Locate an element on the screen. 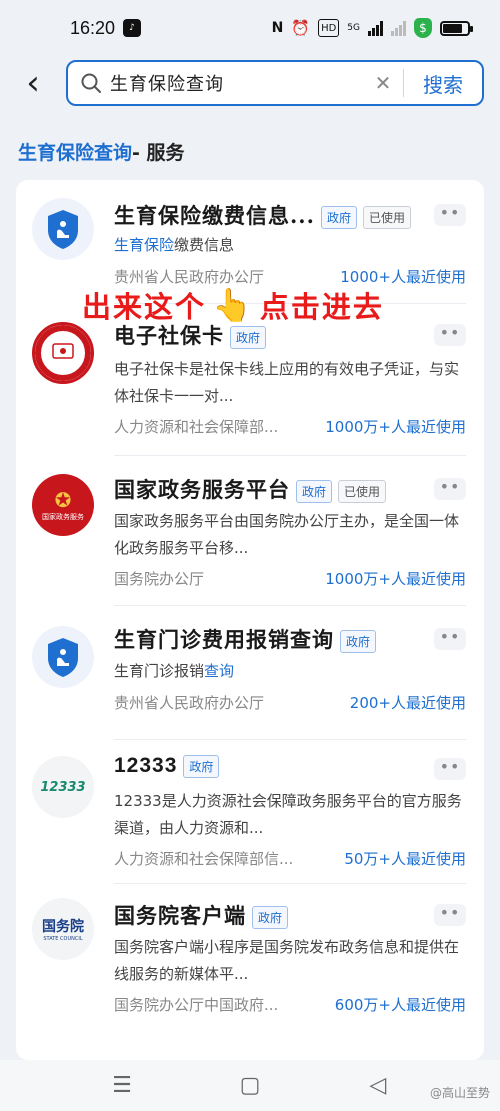 The image size is (500, 1111). back-triangle-icon: ◁ is located at coordinates (378, 1085).